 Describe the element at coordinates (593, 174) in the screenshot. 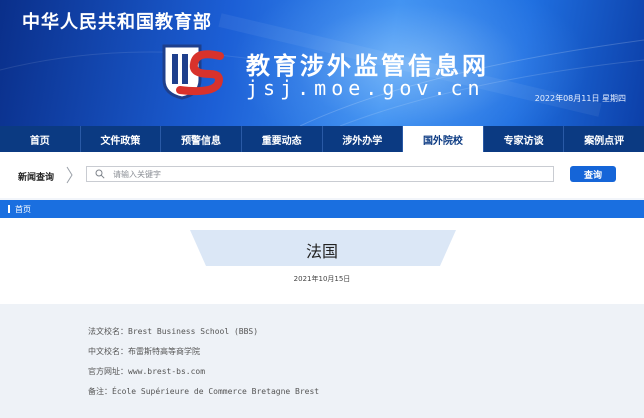

I see `search-button: 查询` at that location.